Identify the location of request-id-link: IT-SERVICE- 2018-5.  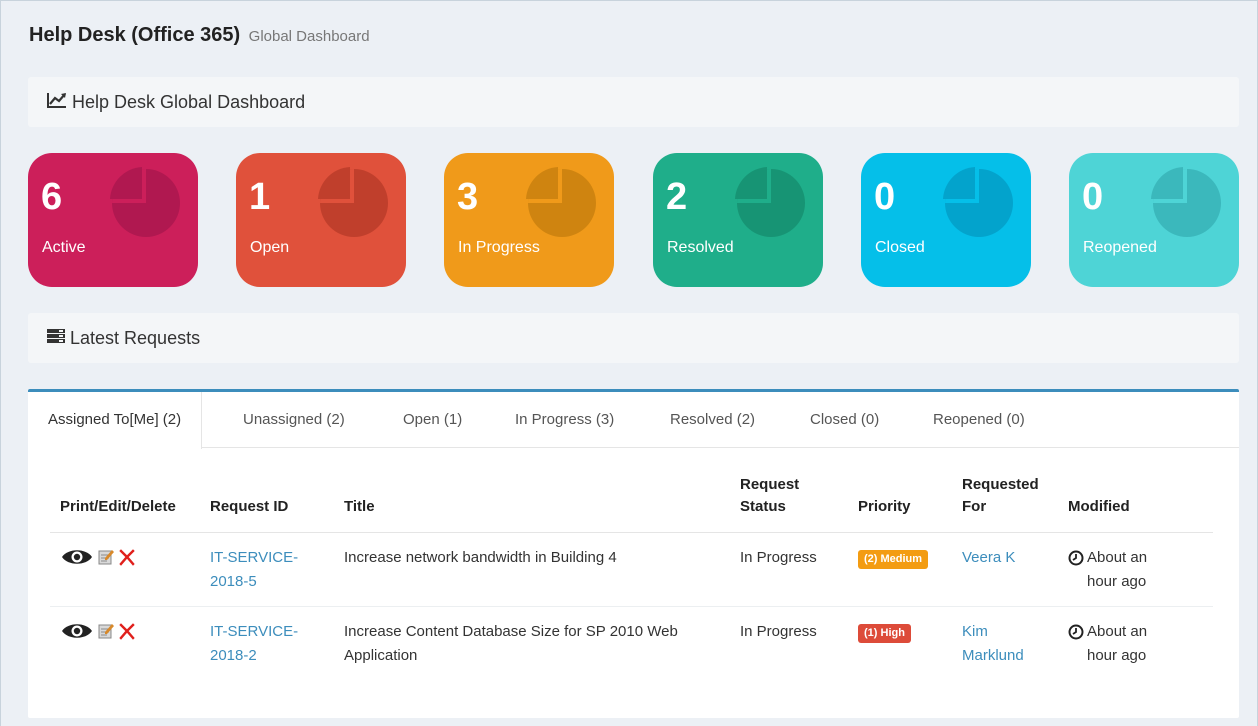
(254, 569).